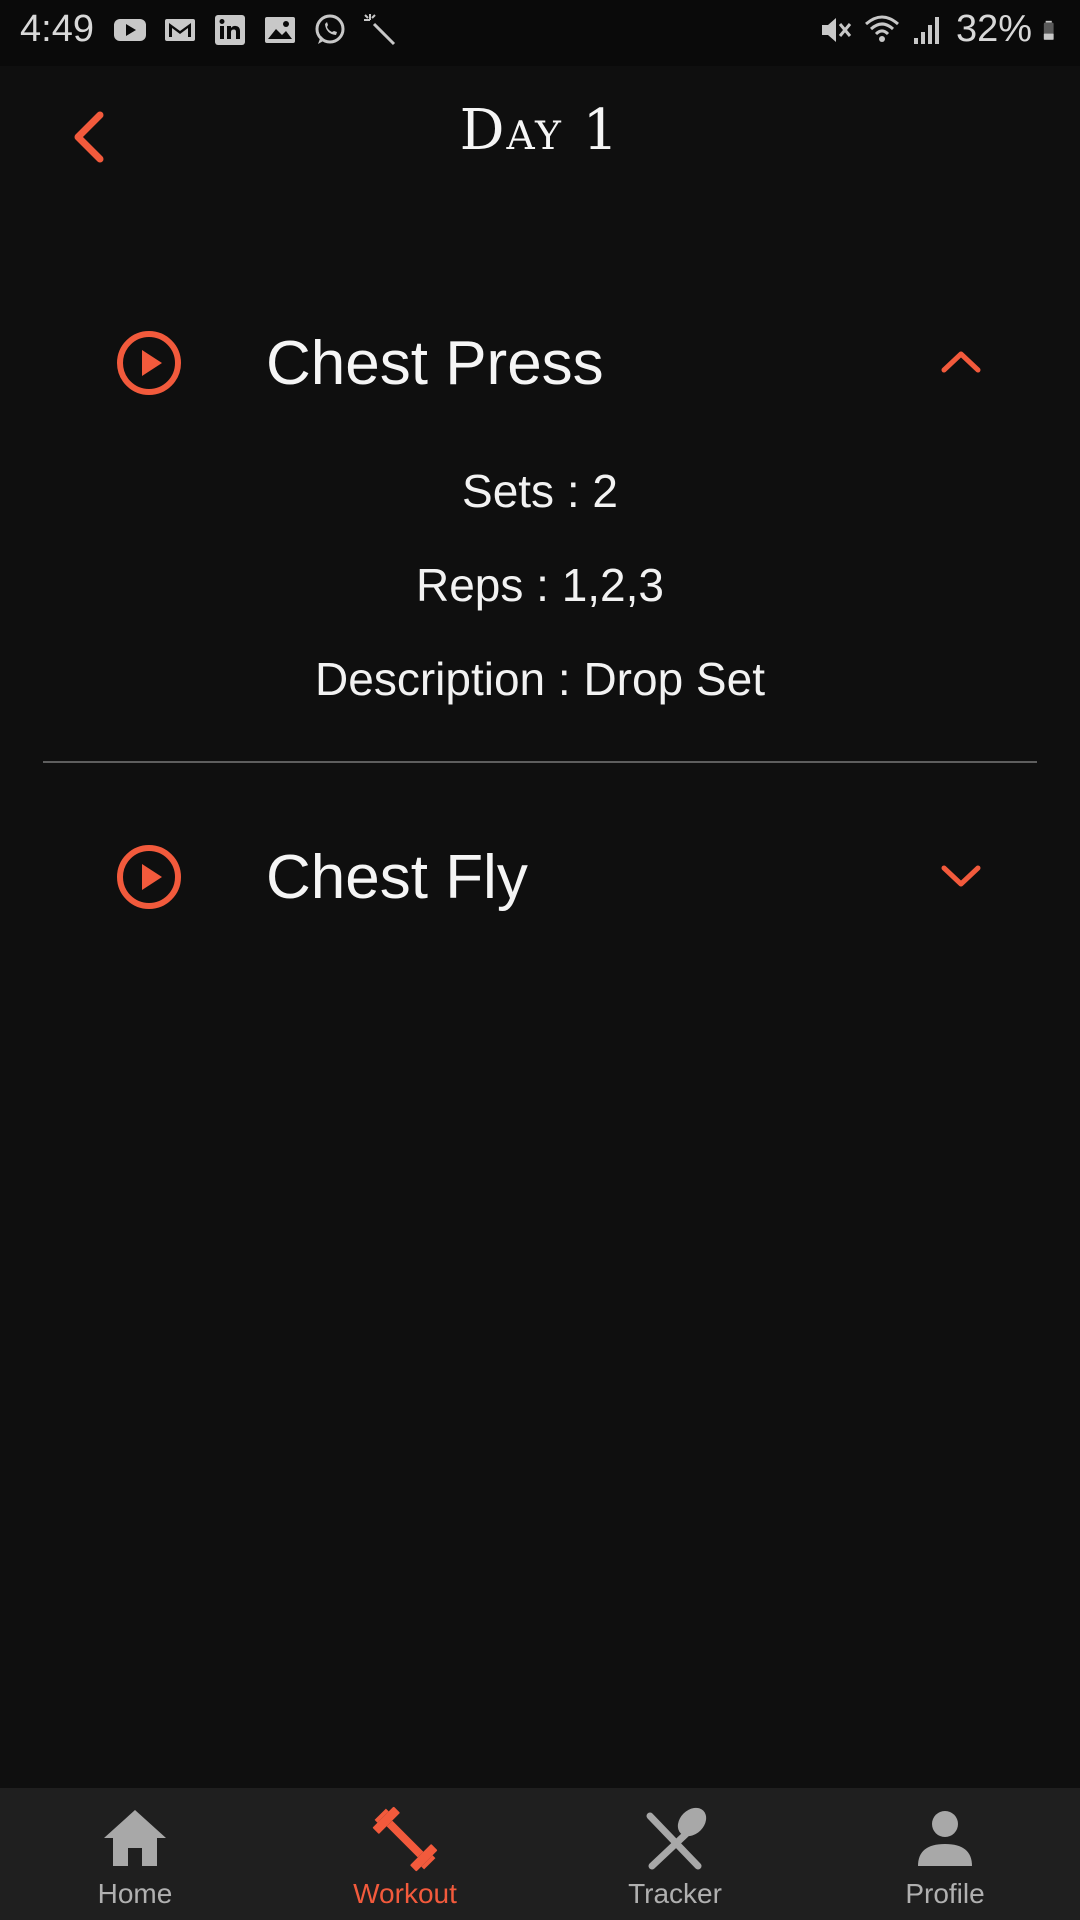  I want to click on battery-icon, so click(1048, 30).